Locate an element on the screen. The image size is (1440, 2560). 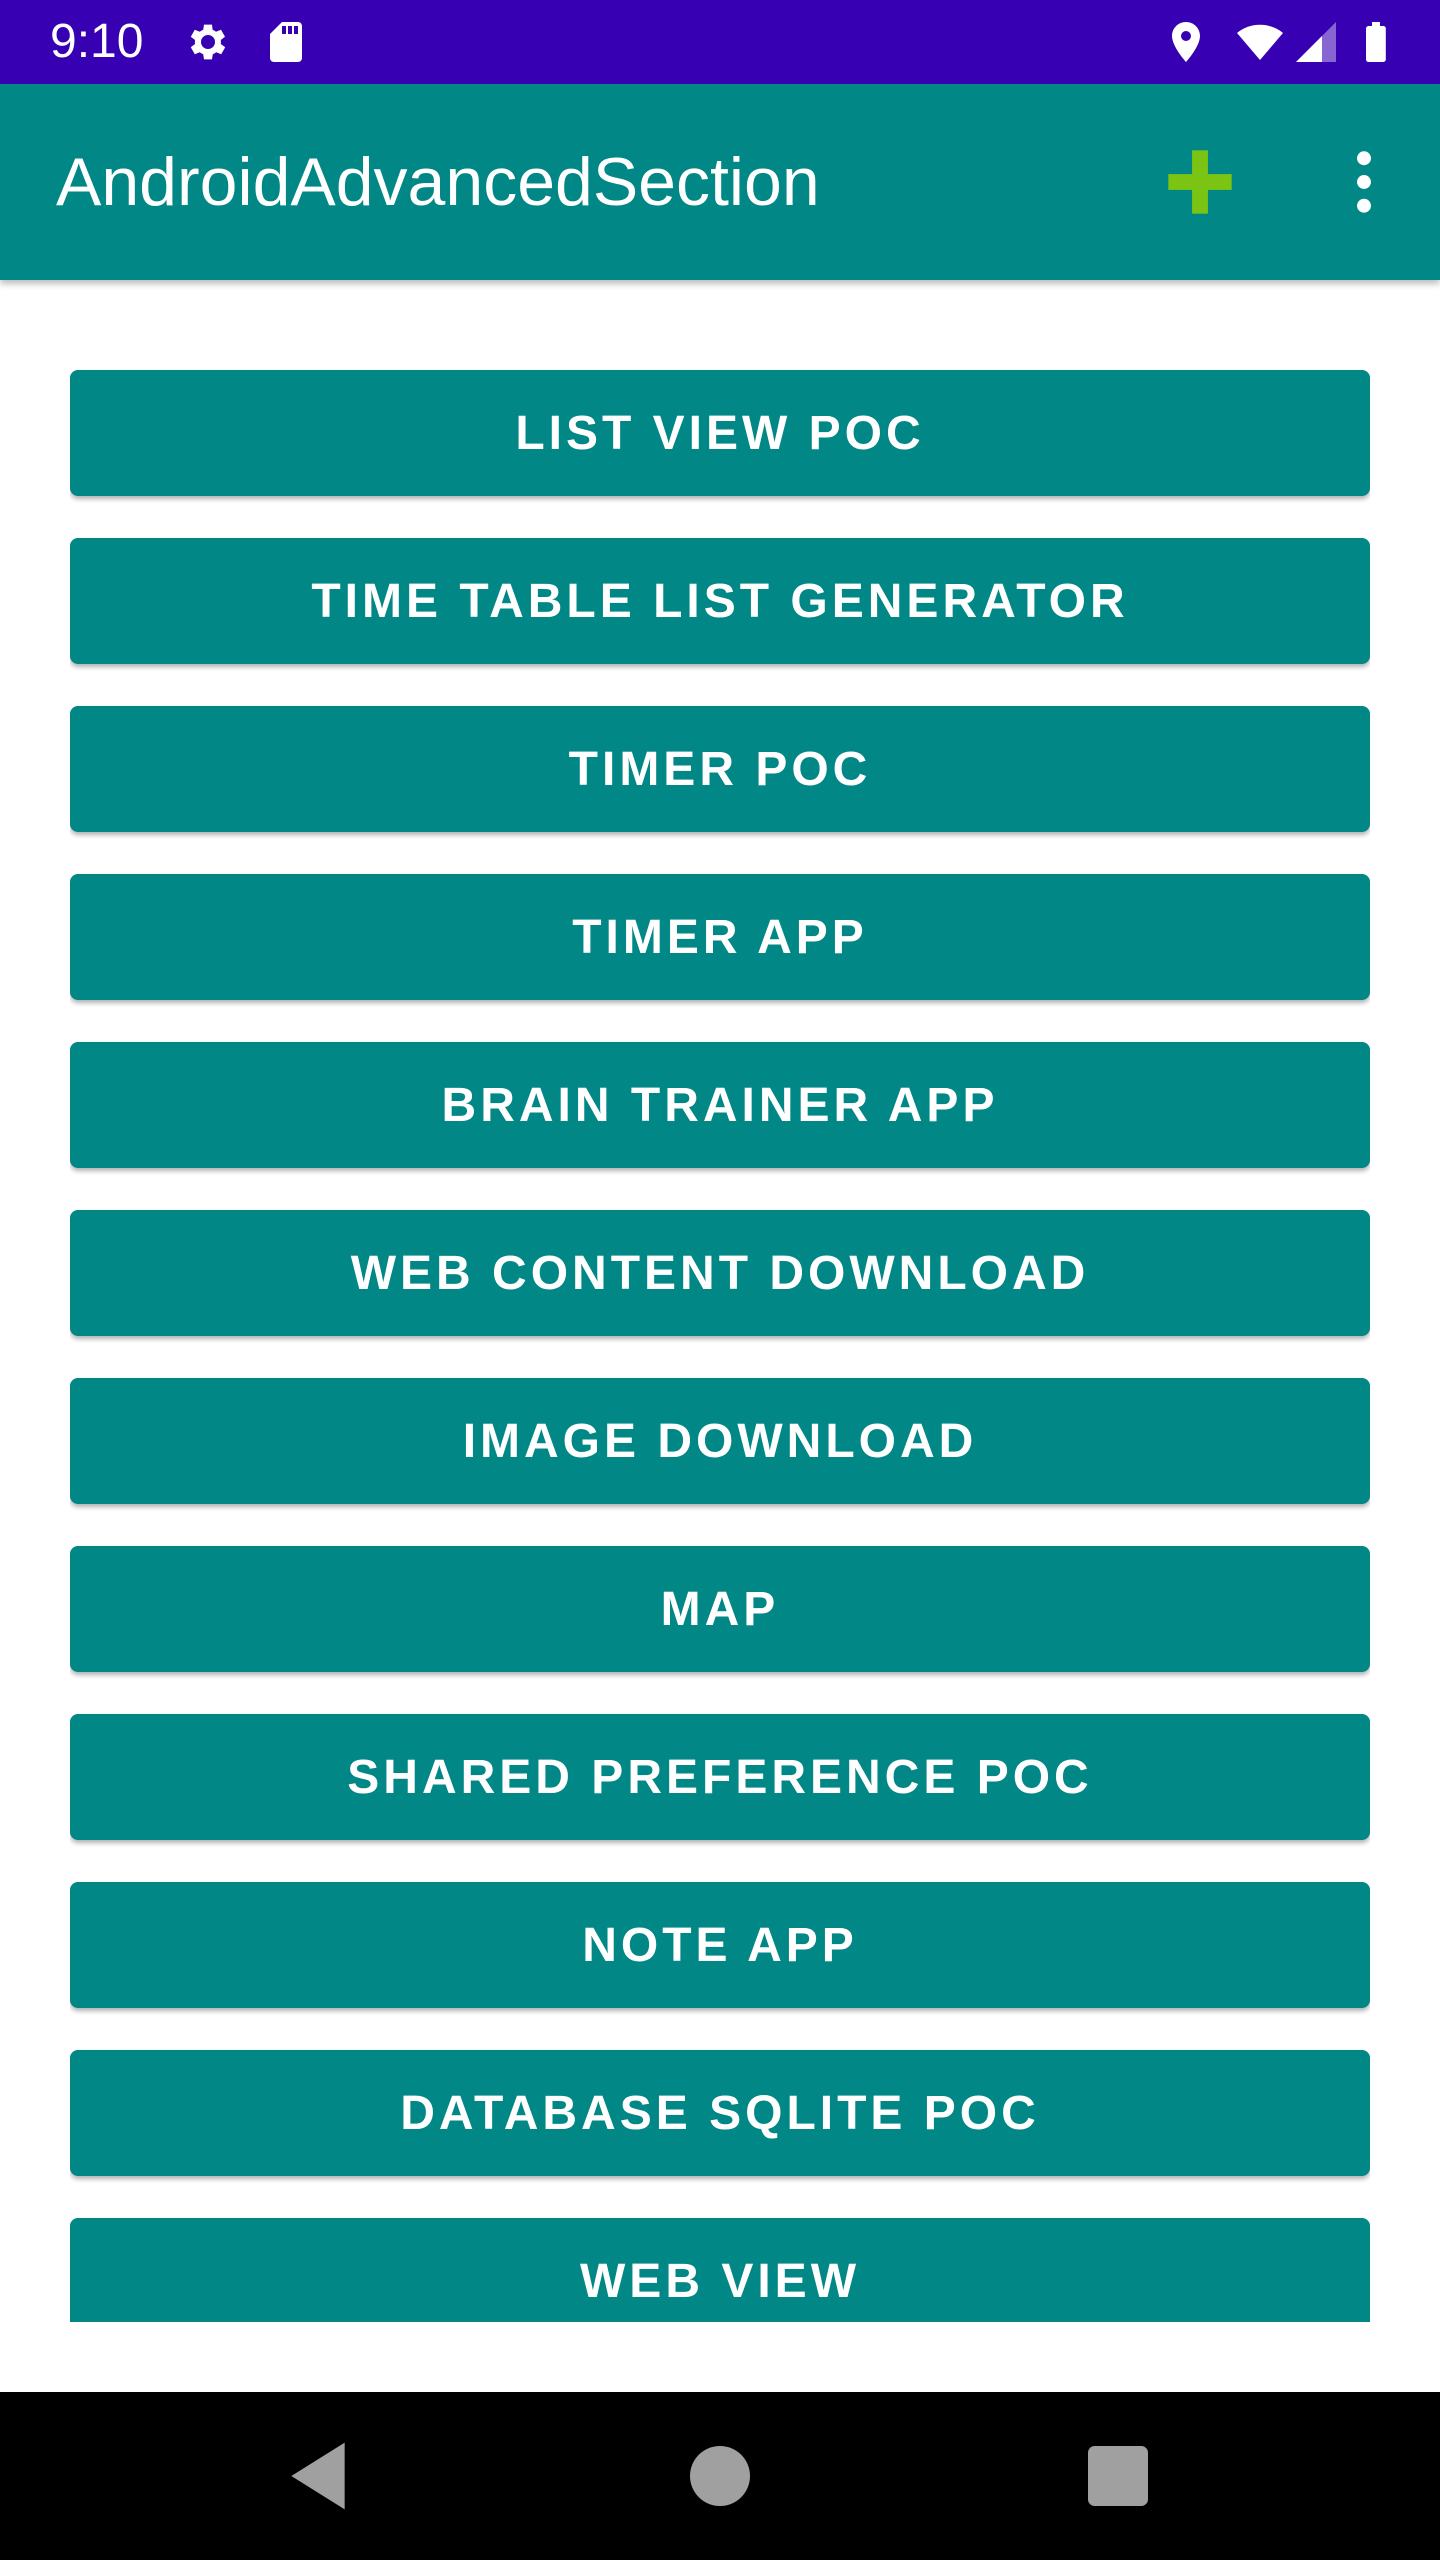
shared-preference-poc-button: SHARED PREFERENCE POC is located at coordinates (720, 1777).